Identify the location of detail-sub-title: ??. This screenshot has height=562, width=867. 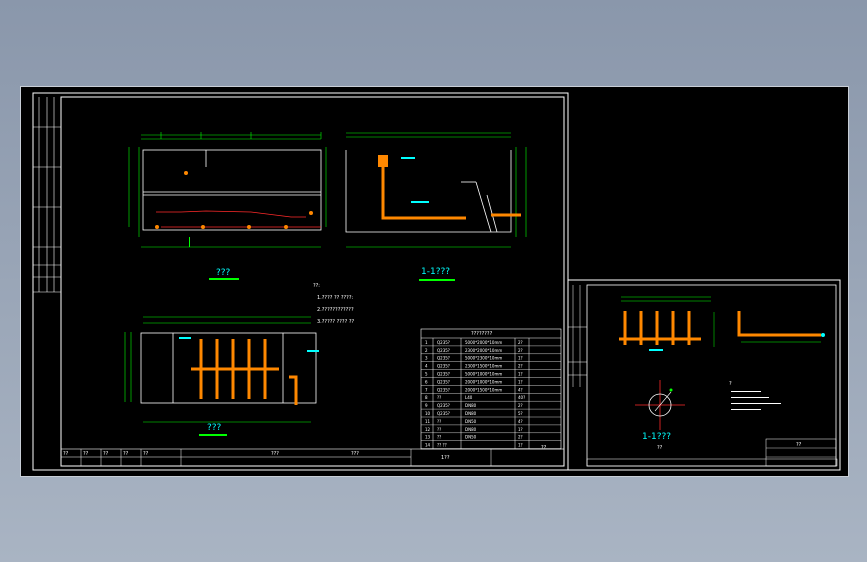
(660, 448).